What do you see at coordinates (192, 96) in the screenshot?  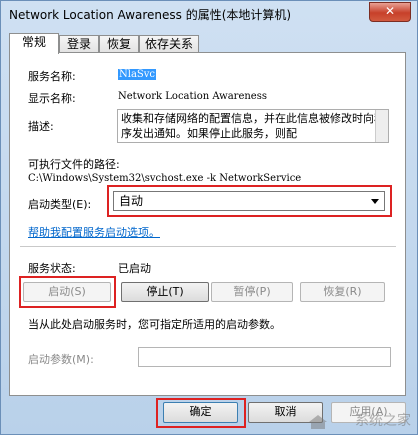 I see `display-name-value: Network Location Awareness` at bounding box center [192, 96].